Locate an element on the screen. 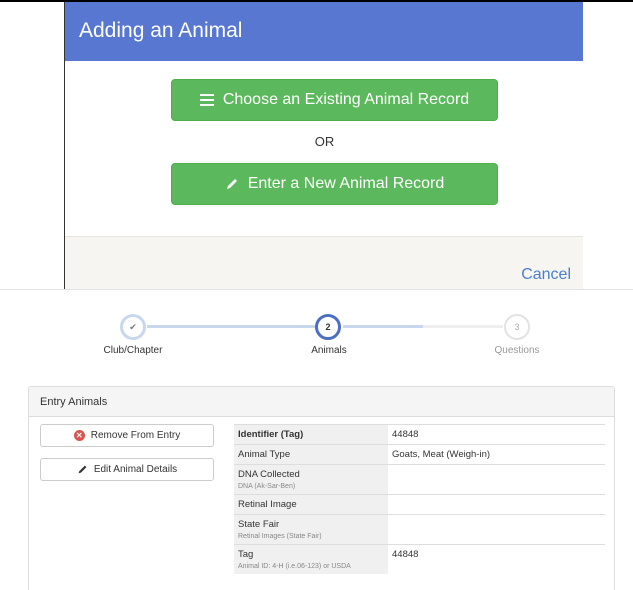 The height and width of the screenshot is (590, 633). step-connector-upcoming is located at coordinates (463, 326).